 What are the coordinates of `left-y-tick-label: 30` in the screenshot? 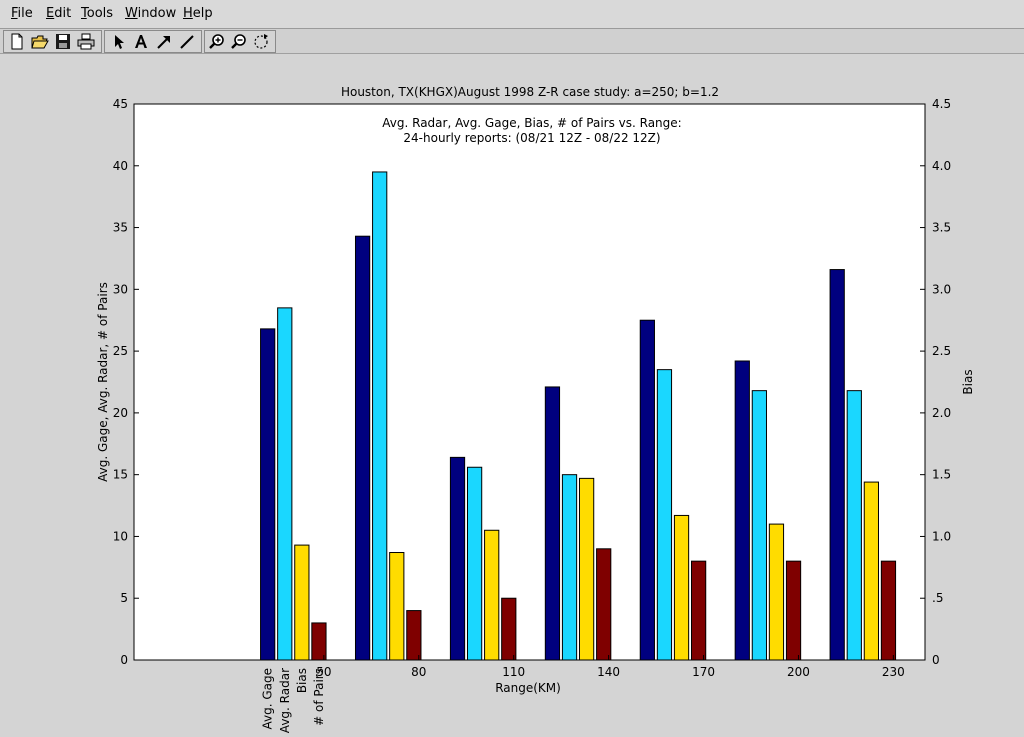 It's located at (120, 289).